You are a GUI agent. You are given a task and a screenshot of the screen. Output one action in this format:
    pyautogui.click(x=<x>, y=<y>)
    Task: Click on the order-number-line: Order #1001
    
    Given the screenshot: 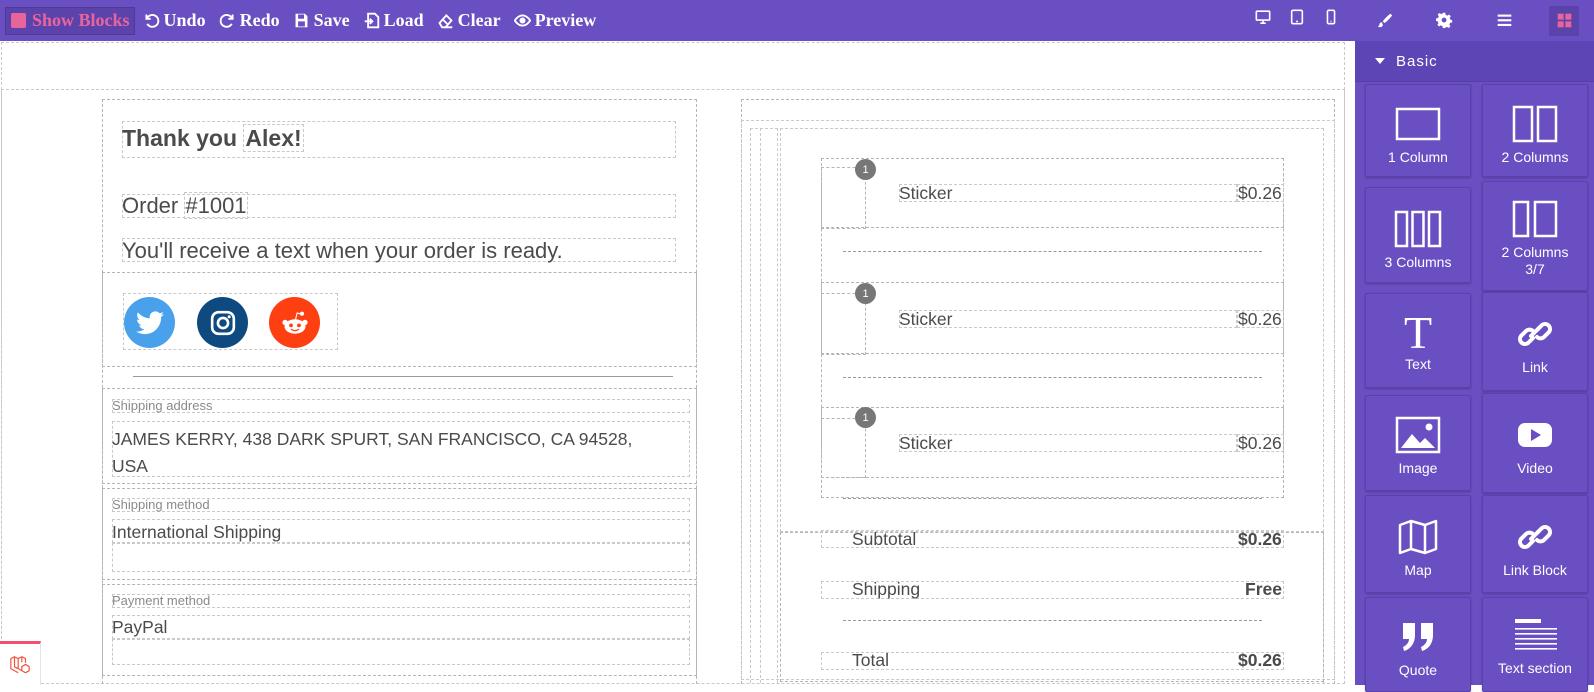 What is the action you would take?
    pyautogui.click(x=185, y=205)
    